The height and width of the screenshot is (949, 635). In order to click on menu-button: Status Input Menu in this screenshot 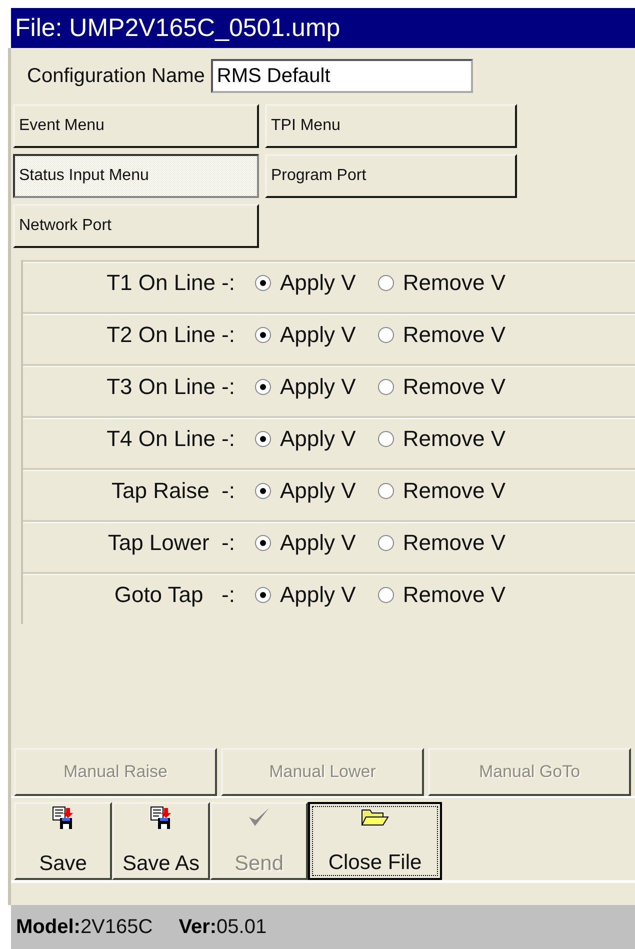, I will do `click(136, 176)`.